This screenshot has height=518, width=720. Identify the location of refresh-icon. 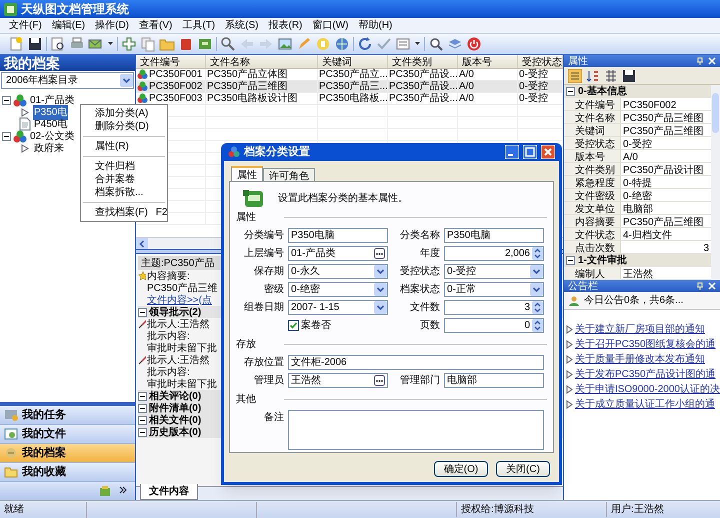
(365, 44).